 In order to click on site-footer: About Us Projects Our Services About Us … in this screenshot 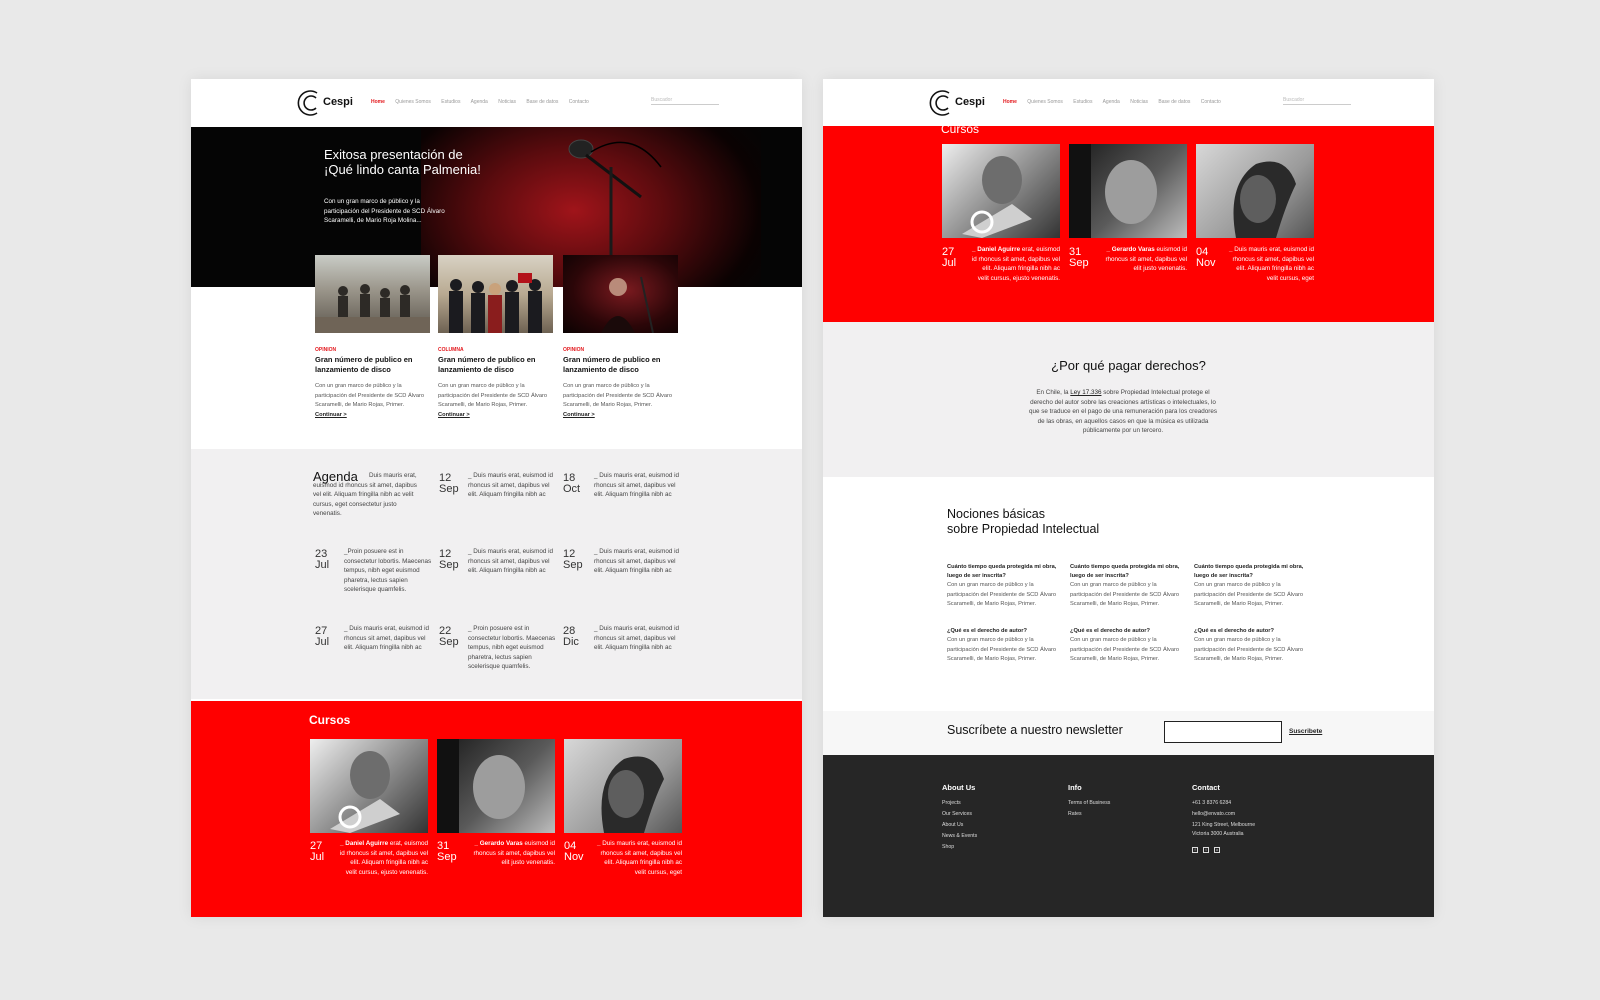, I will do `click(1128, 836)`.